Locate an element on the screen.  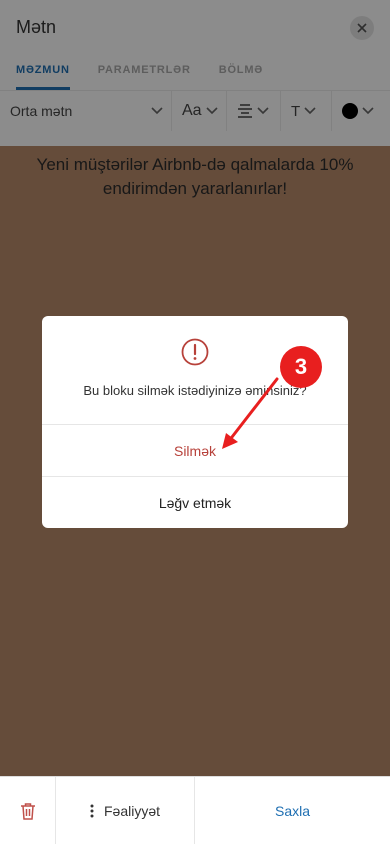
more-vertical-icon is located at coordinates (92, 810).